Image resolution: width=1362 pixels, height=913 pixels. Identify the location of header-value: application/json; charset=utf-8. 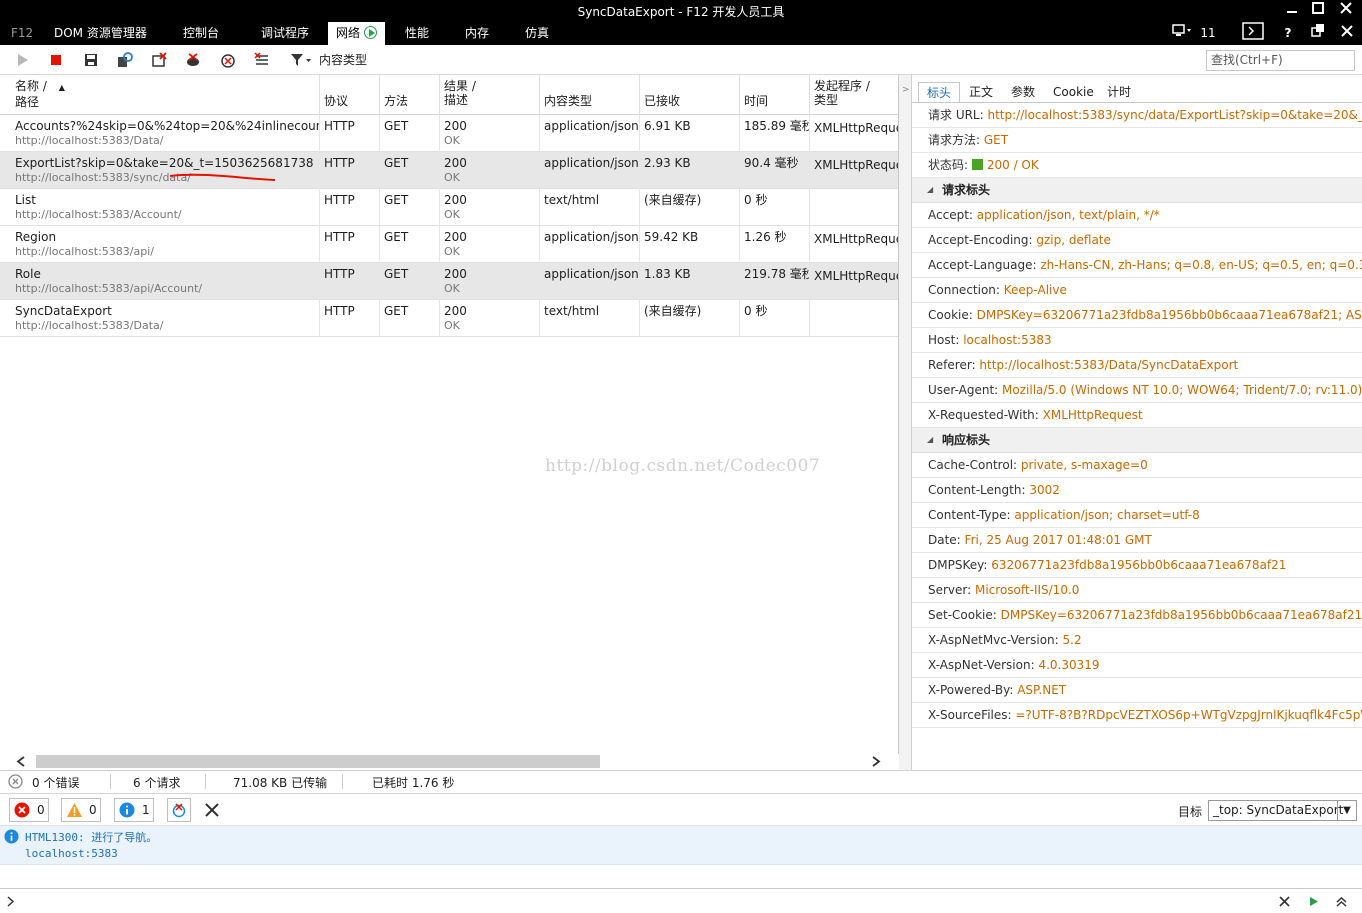
(1107, 515).